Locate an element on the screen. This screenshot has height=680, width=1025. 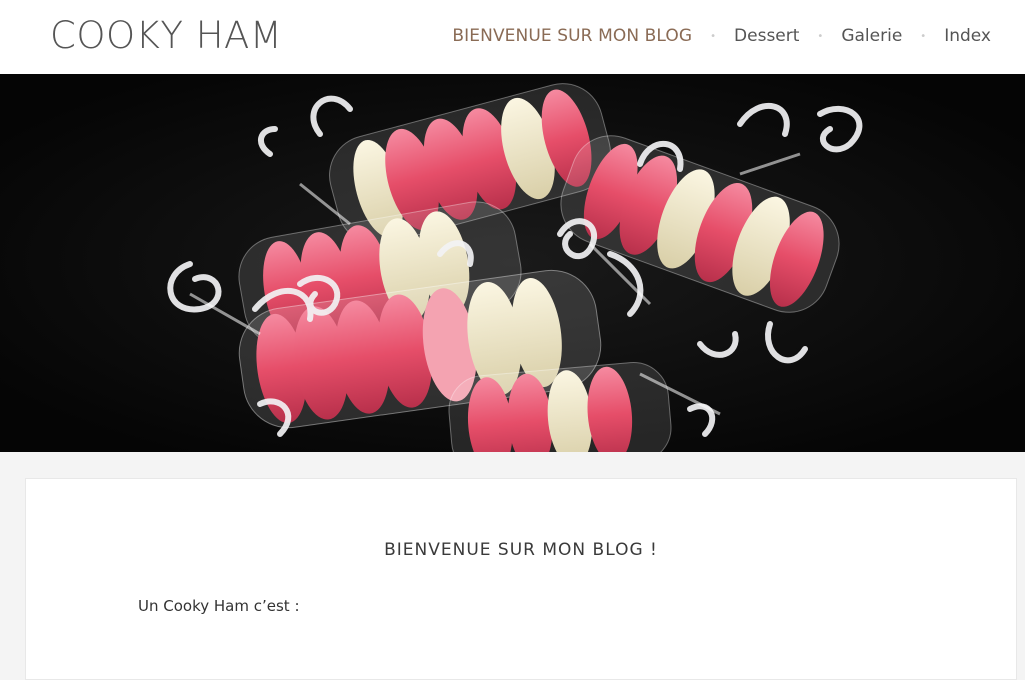
post-title: BIENVENUE SUR MON BLOG ! is located at coordinates (521, 550).